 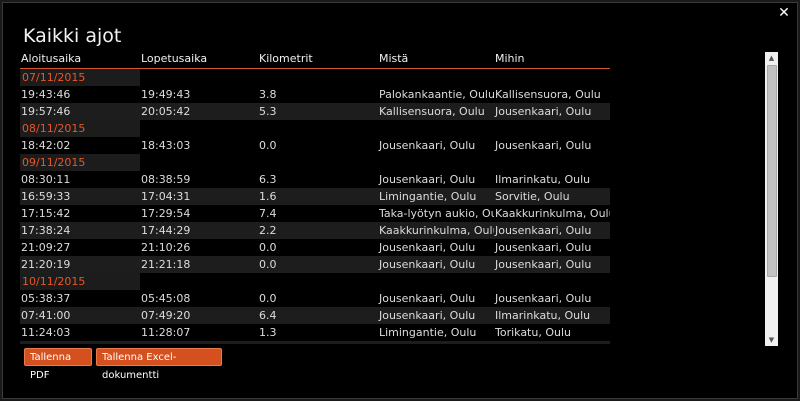 I want to click on header-start-time: Aloitusaika, so click(x=51, y=58).